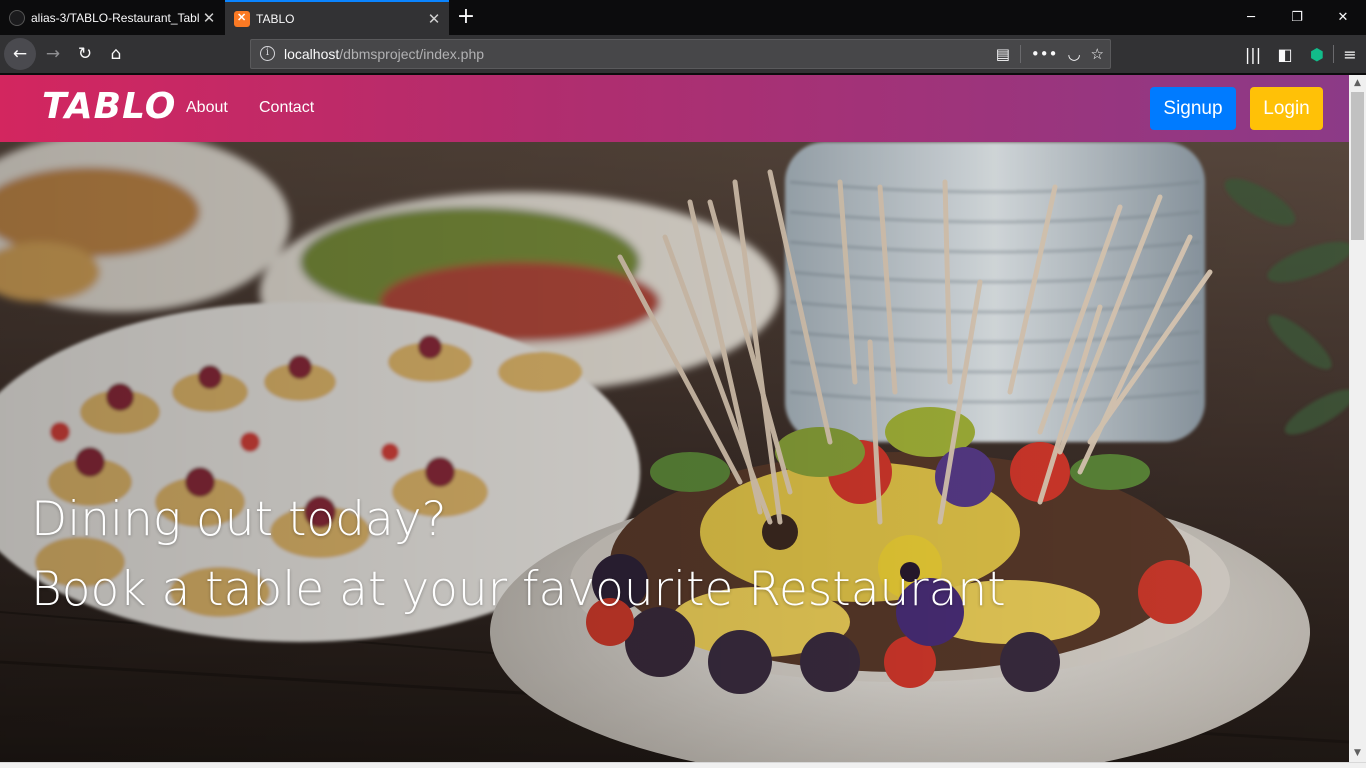  I want to click on forward-button: →, so click(53, 54).